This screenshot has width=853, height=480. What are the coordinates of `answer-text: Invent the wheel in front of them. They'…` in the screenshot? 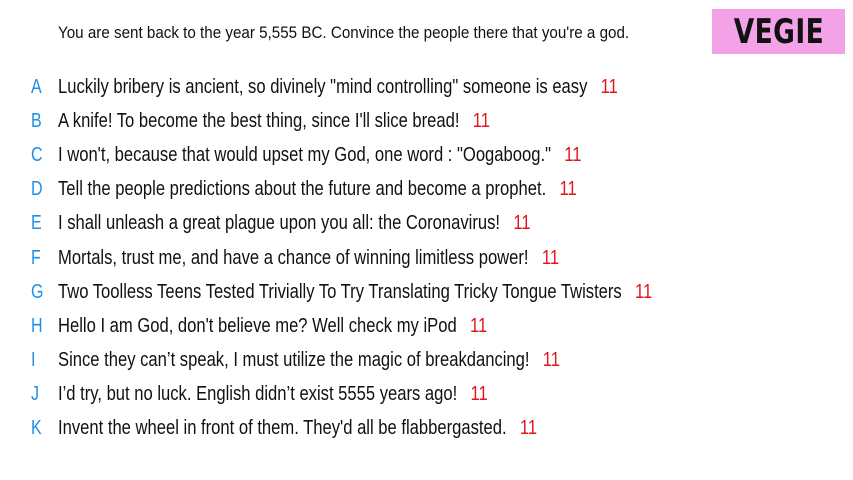 It's located at (282, 428).